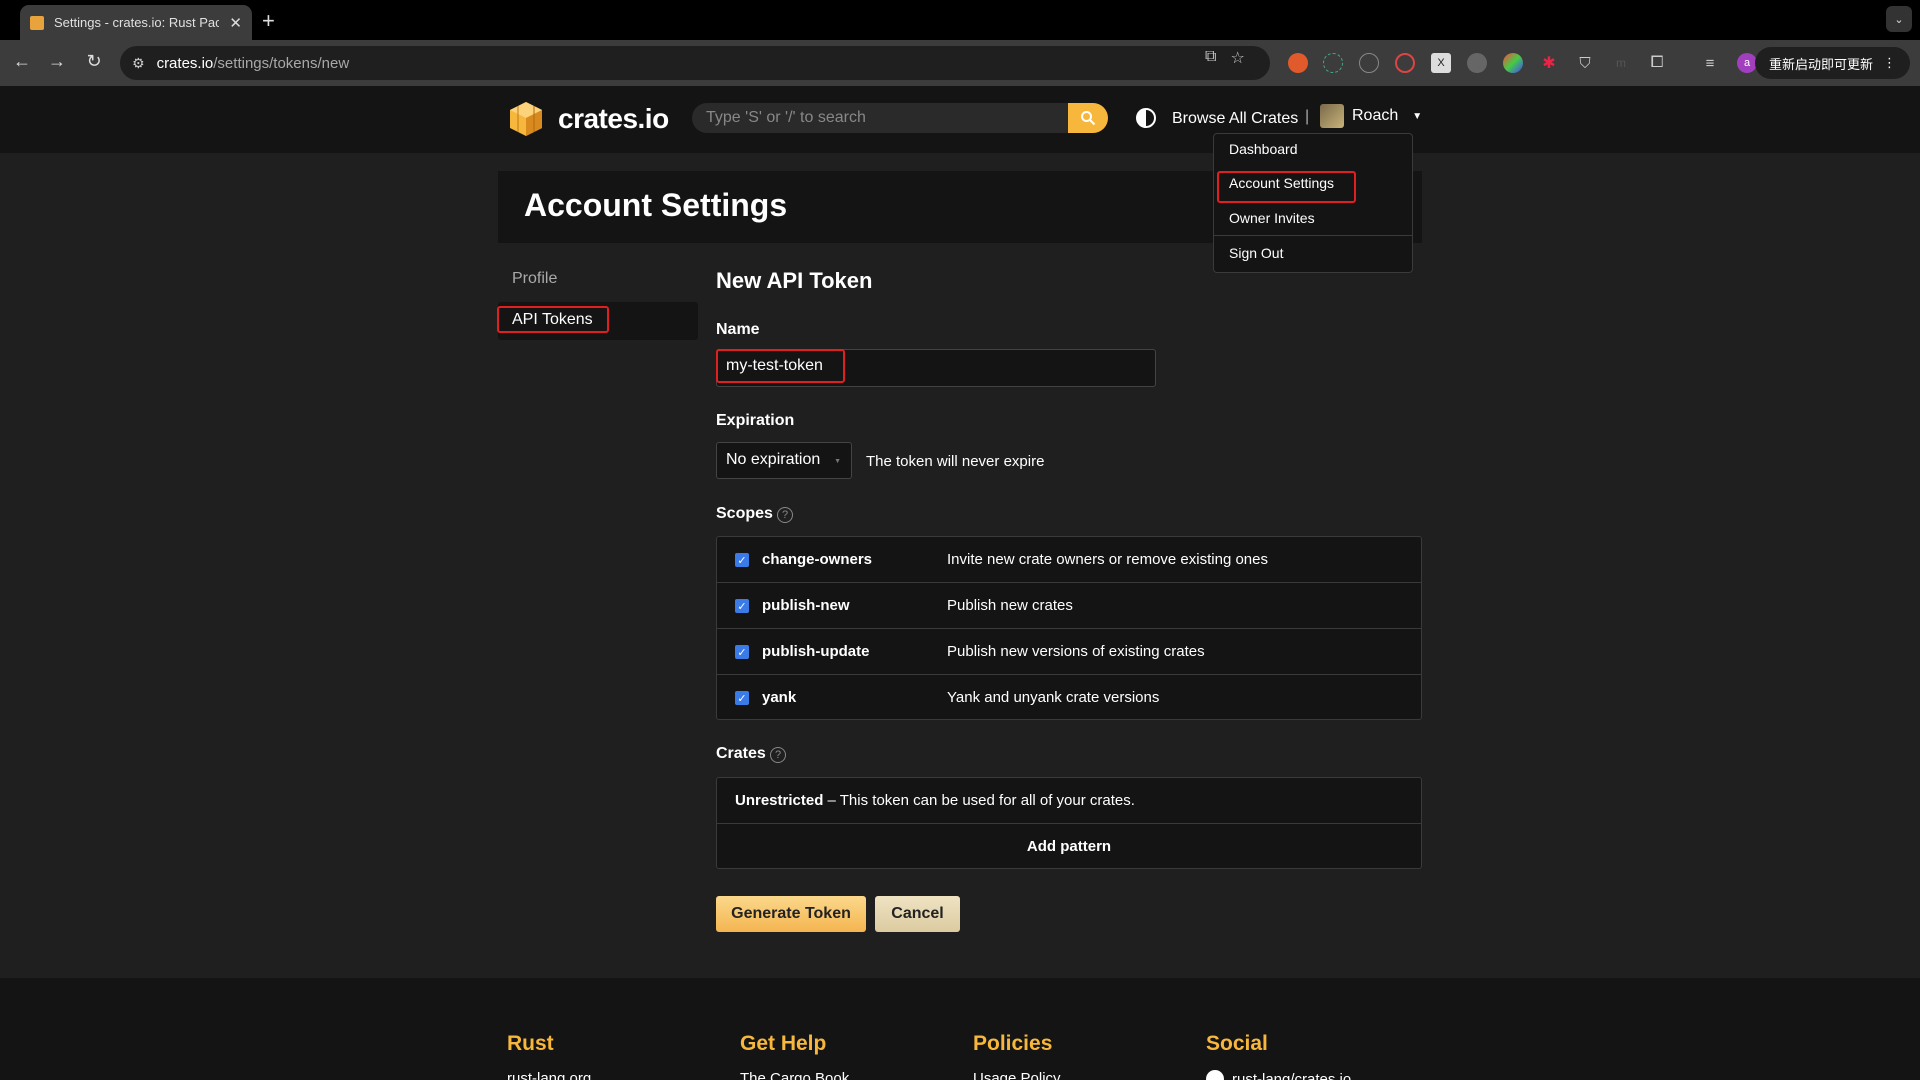 Image resolution: width=1920 pixels, height=1080 pixels. I want to click on footer-heading-policies: Policies, so click(1013, 1043).